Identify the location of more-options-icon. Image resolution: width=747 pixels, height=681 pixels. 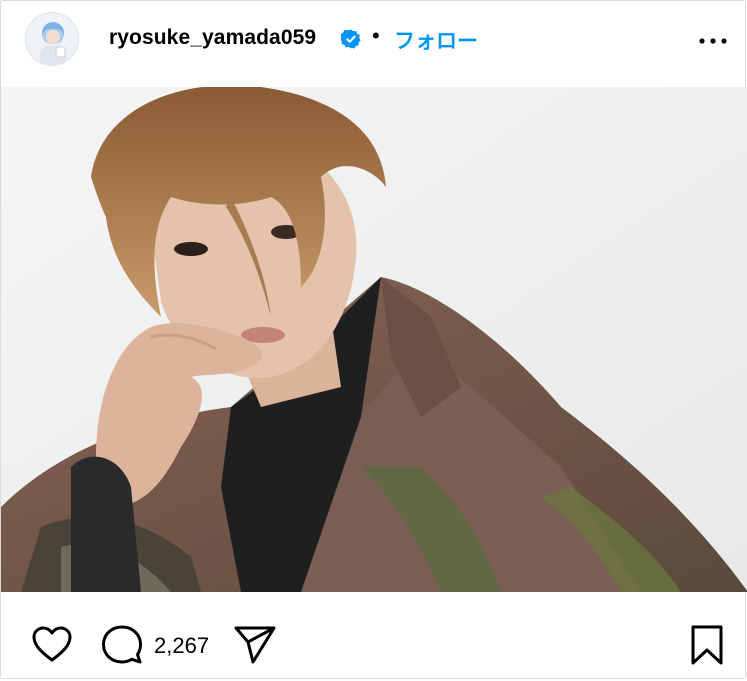
(713, 41).